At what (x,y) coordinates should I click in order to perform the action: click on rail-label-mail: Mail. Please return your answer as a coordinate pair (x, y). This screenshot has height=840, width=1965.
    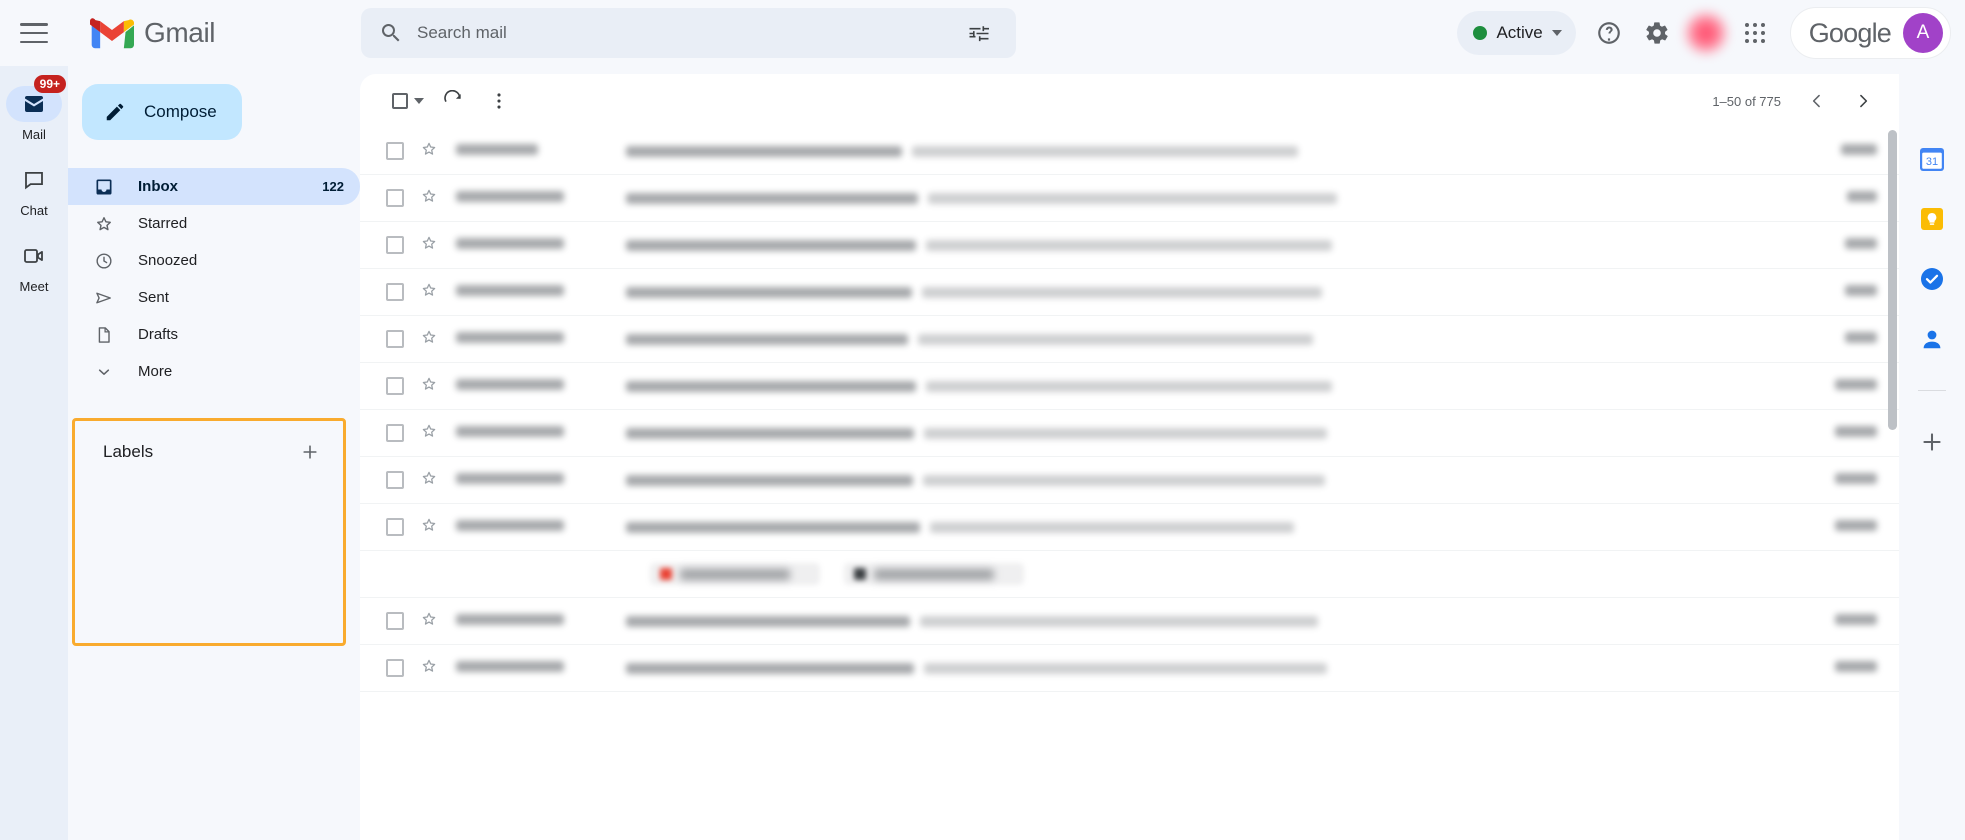
    Looking at the image, I should click on (34, 134).